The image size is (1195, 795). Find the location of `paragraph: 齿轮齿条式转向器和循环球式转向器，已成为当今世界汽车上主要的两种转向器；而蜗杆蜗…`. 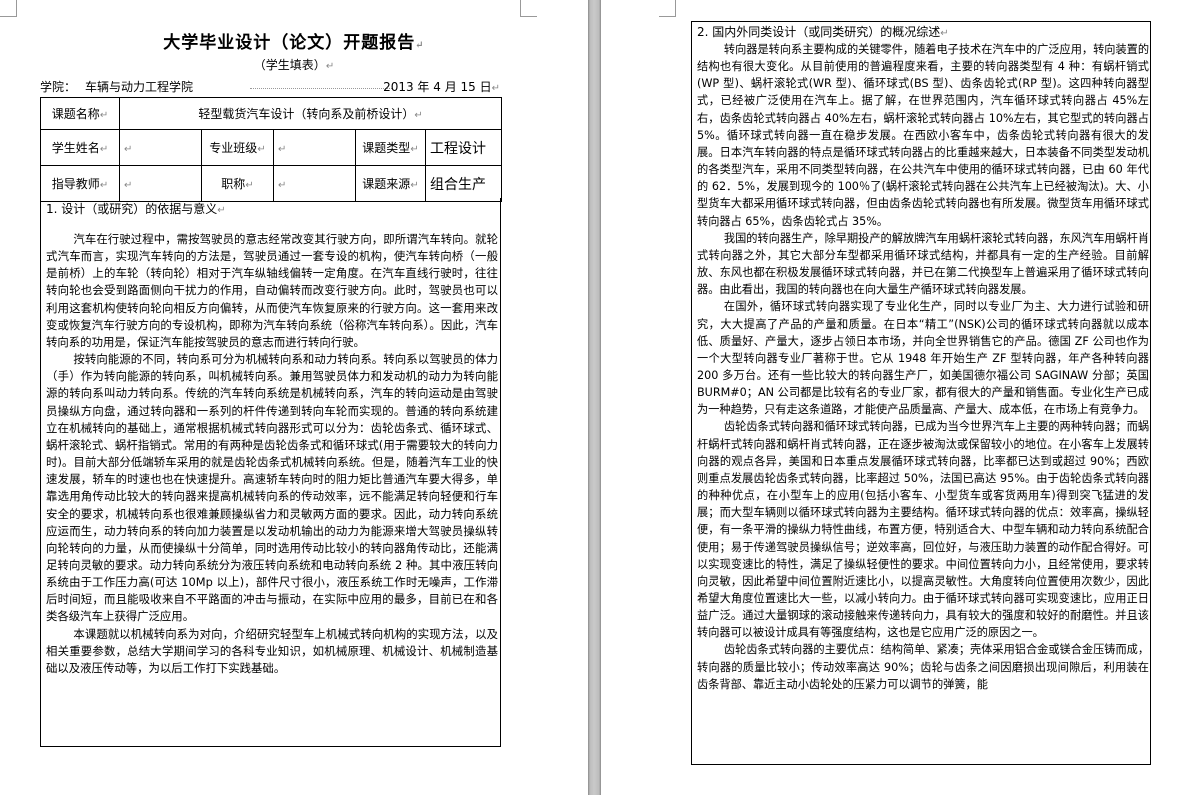

paragraph: 齿轮齿条式转向器和循环球式转向器，已成为当今世界汽车上主要的两种转向器；而蜗杆蜗… is located at coordinates (923, 530).